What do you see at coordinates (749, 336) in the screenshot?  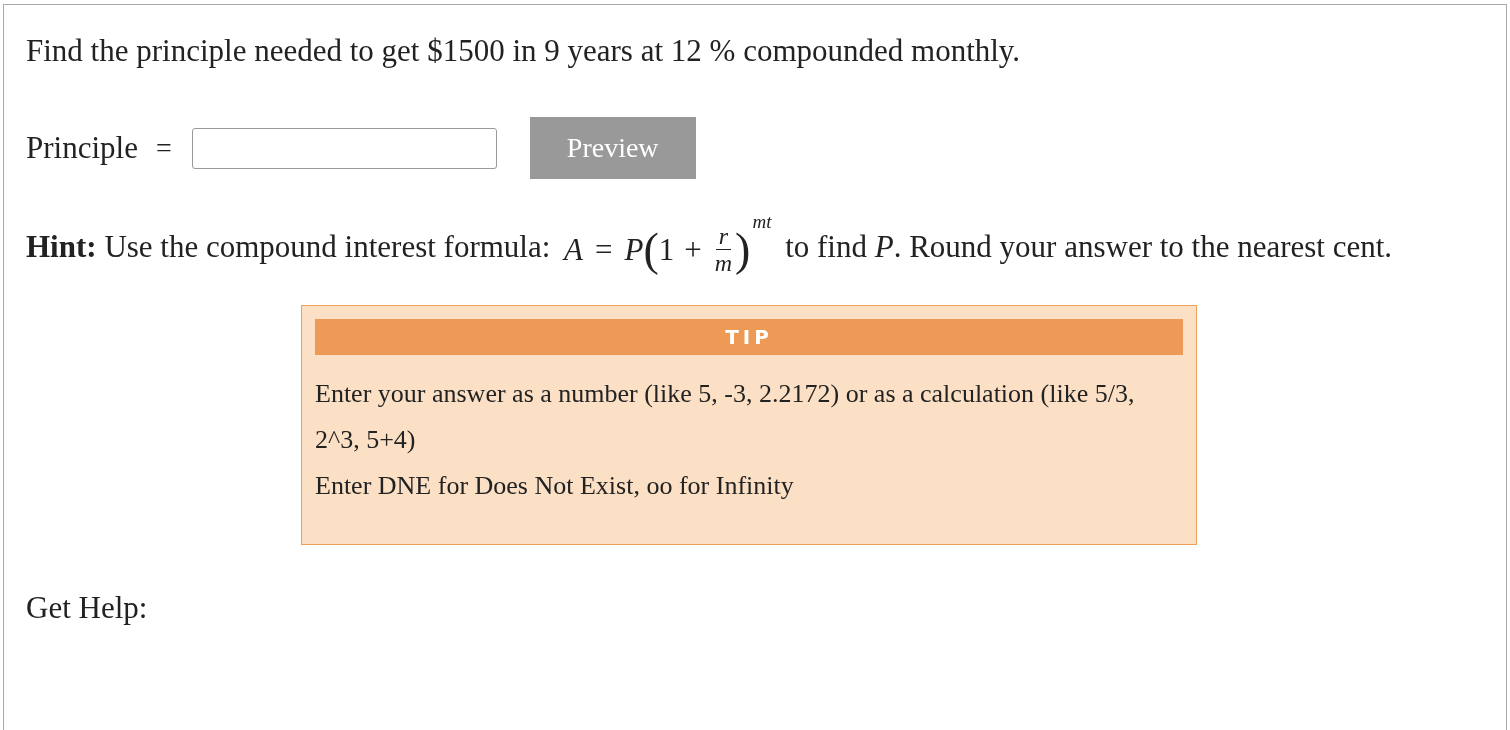 I see `tip-header: TIP` at bounding box center [749, 336].